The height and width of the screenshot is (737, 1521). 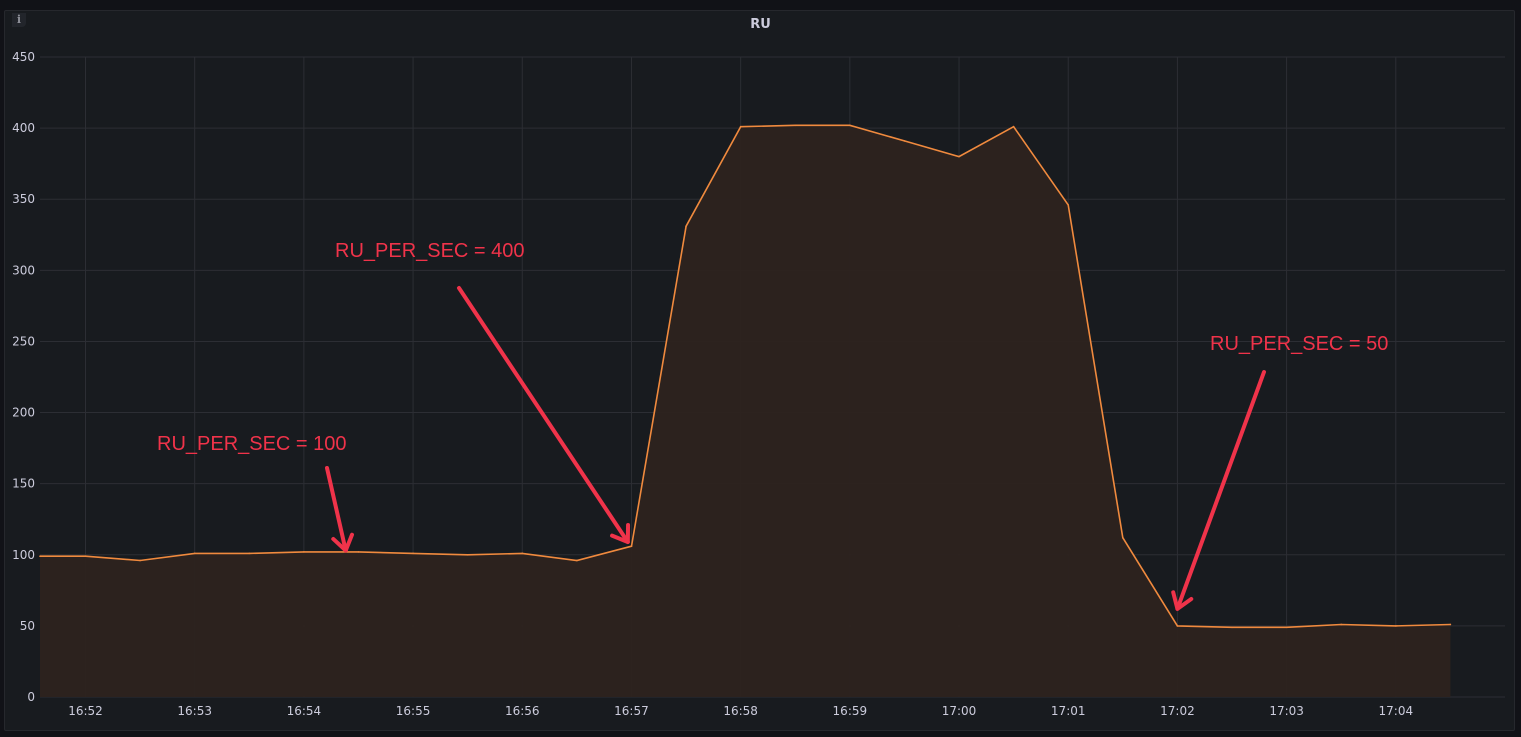 I want to click on x-tick-label: 16:56, so click(x=522, y=711).